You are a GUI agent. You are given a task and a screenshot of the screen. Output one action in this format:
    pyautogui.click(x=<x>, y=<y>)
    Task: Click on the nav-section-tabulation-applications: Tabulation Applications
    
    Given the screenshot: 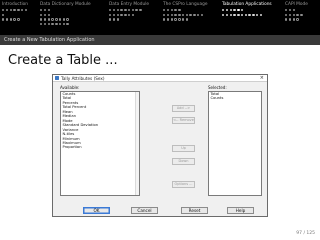 What is the action you would take?
    pyautogui.click(x=247, y=4)
    